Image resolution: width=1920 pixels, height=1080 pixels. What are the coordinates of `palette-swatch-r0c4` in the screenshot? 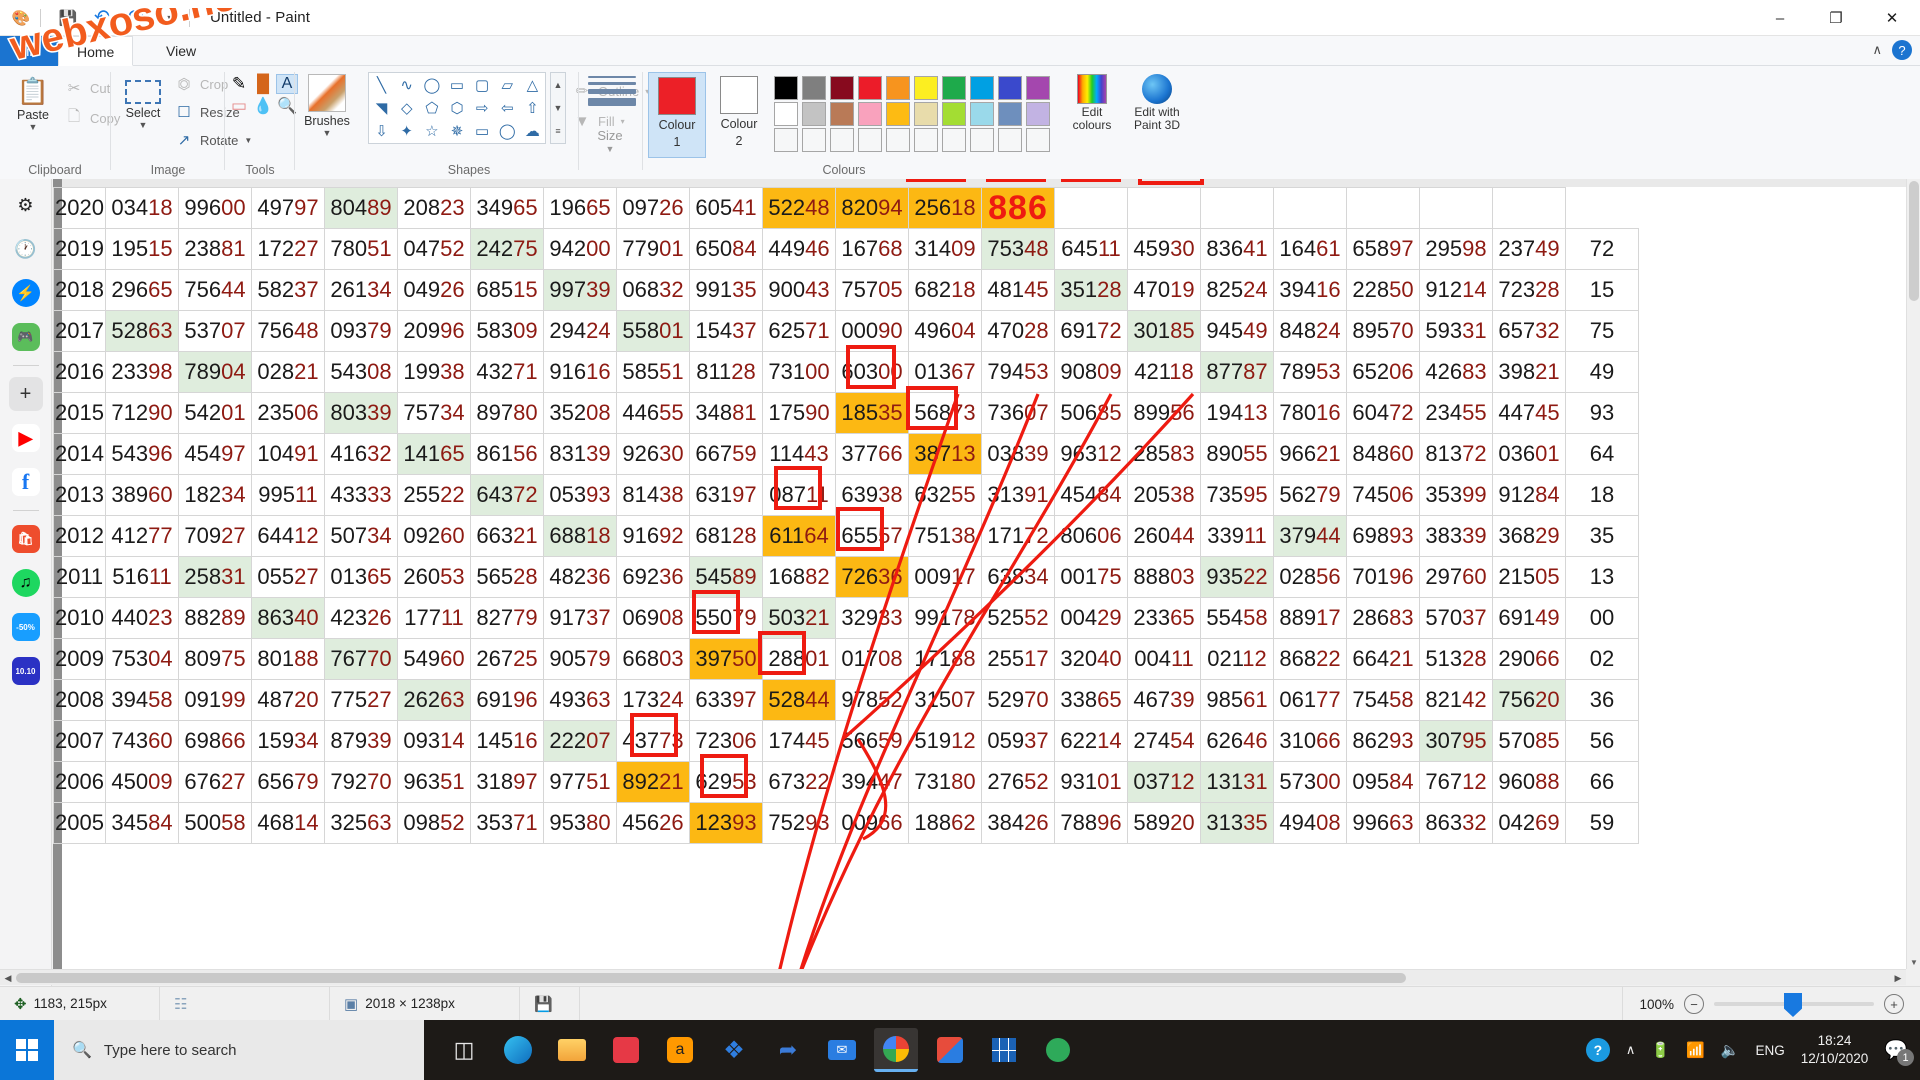 It's located at (898, 88).